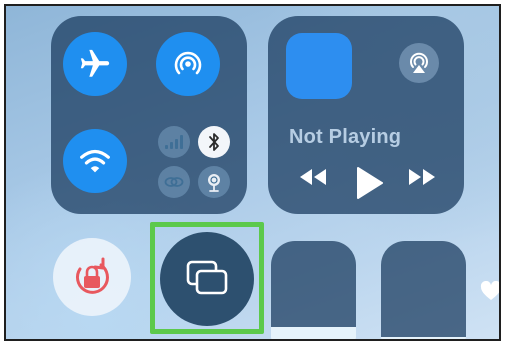  I want to click on volume-slider, so click(423, 290).